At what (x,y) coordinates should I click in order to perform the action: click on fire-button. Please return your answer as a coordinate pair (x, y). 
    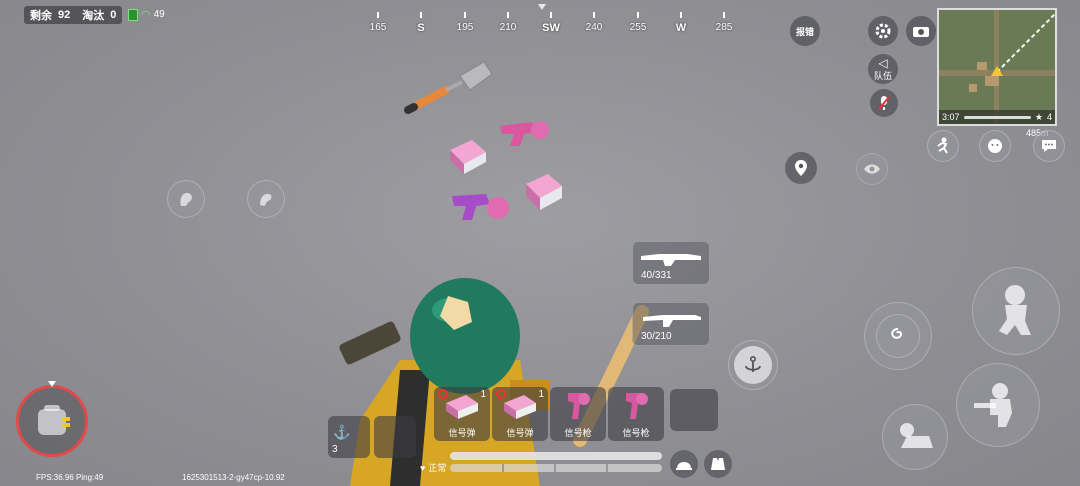
    Looking at the image, I should click on (998, 405).